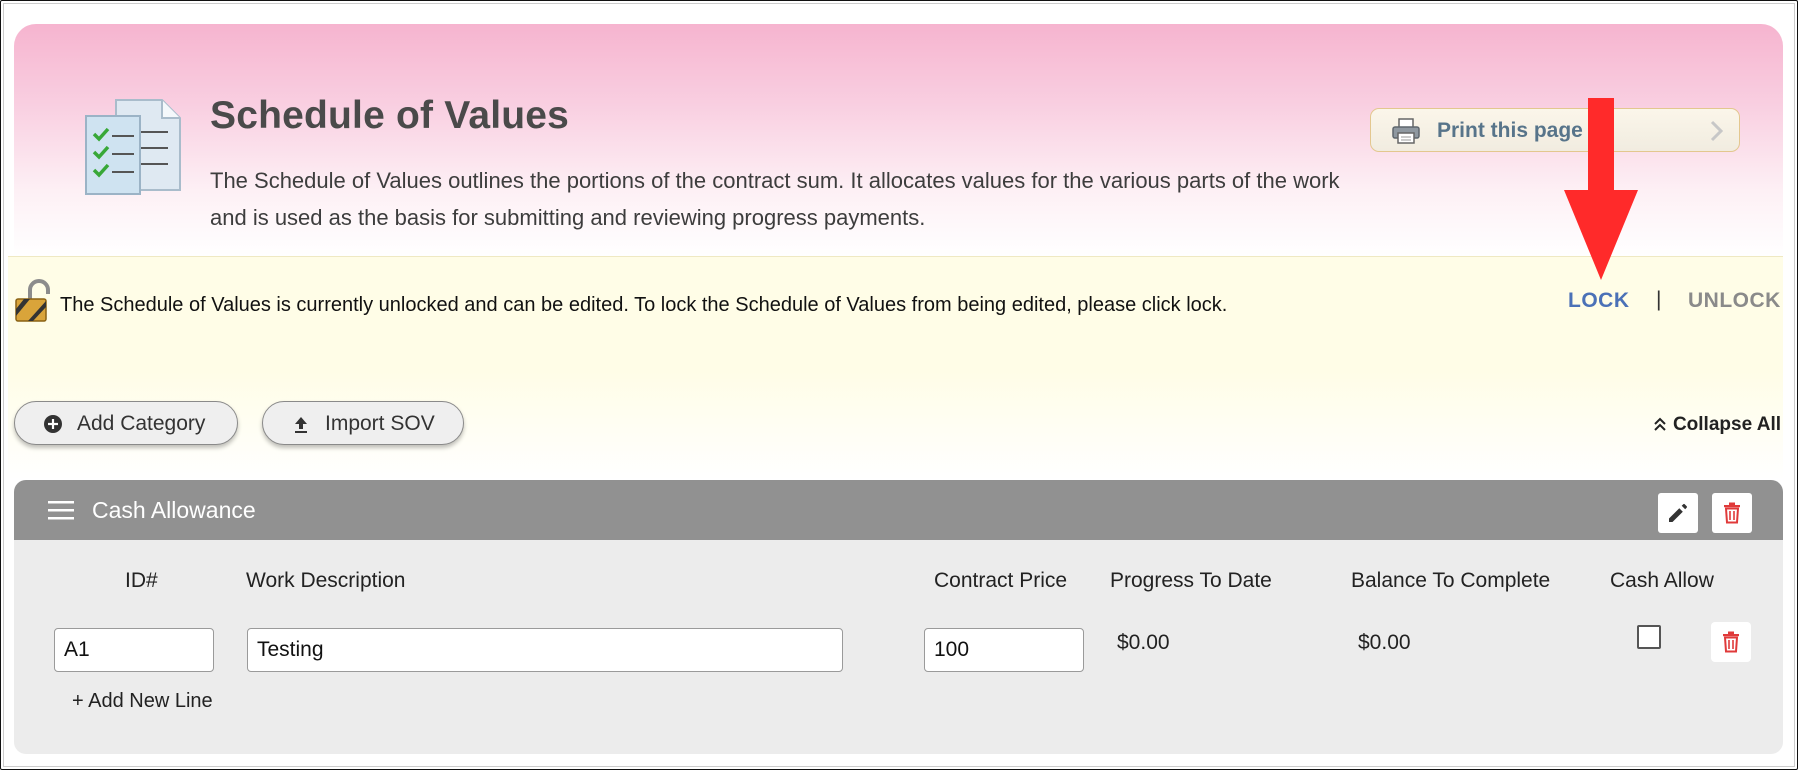 This screenshot has width=1798, height=770. What do you see at coordinates (1599, 301) in the screenshot?
I see `lock-link: LOCK` at bounding box center [1599, 301].